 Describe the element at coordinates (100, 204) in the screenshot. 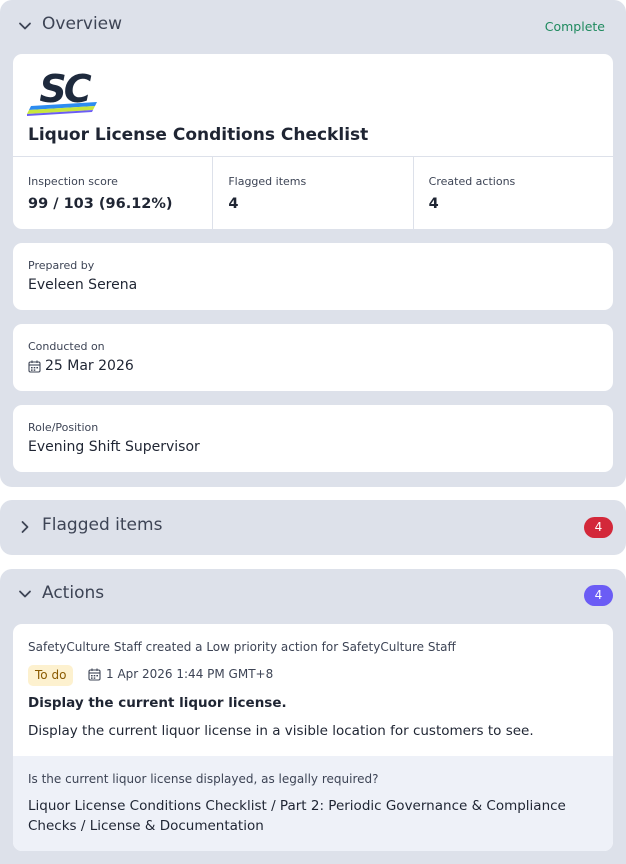

I see `stat-value: 99 / 103 (96.12%)` at that location.